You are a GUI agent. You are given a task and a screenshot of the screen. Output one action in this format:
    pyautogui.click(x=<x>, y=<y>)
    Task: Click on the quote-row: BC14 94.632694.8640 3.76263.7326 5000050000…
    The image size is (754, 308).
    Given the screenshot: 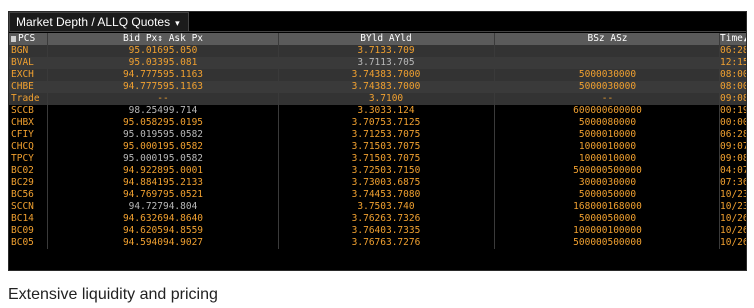 What is the action you would take?
    pyautogui.click(x=377, y=219)
    